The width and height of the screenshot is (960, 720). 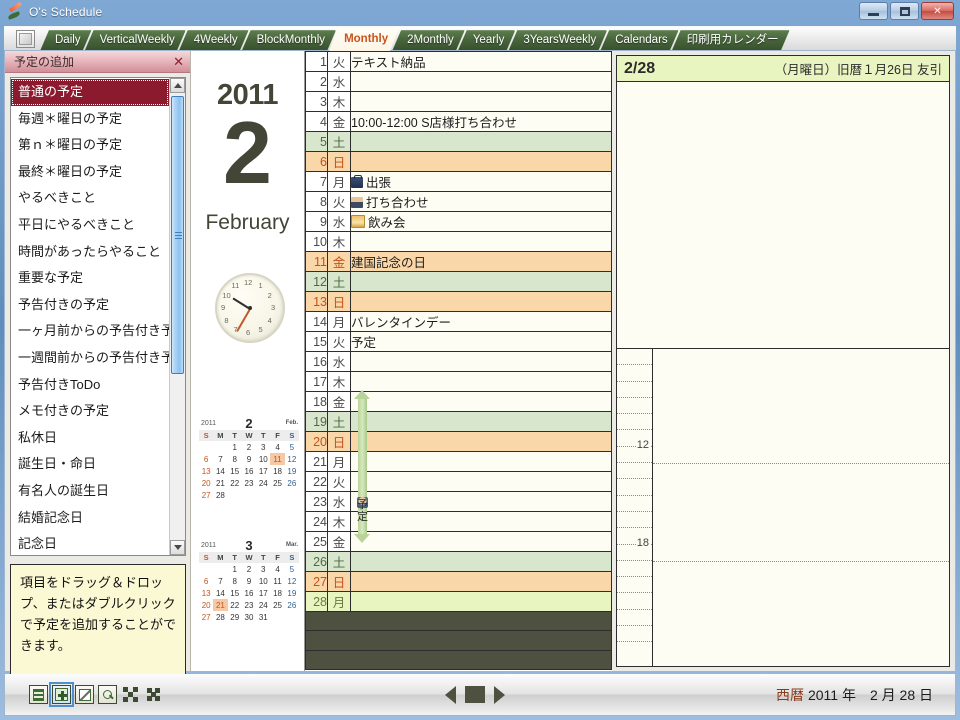 What do you see at coordinates (249, 459) in the screenshot?
I see `minicalendar-day: 9` at bounding box center [249, 459].